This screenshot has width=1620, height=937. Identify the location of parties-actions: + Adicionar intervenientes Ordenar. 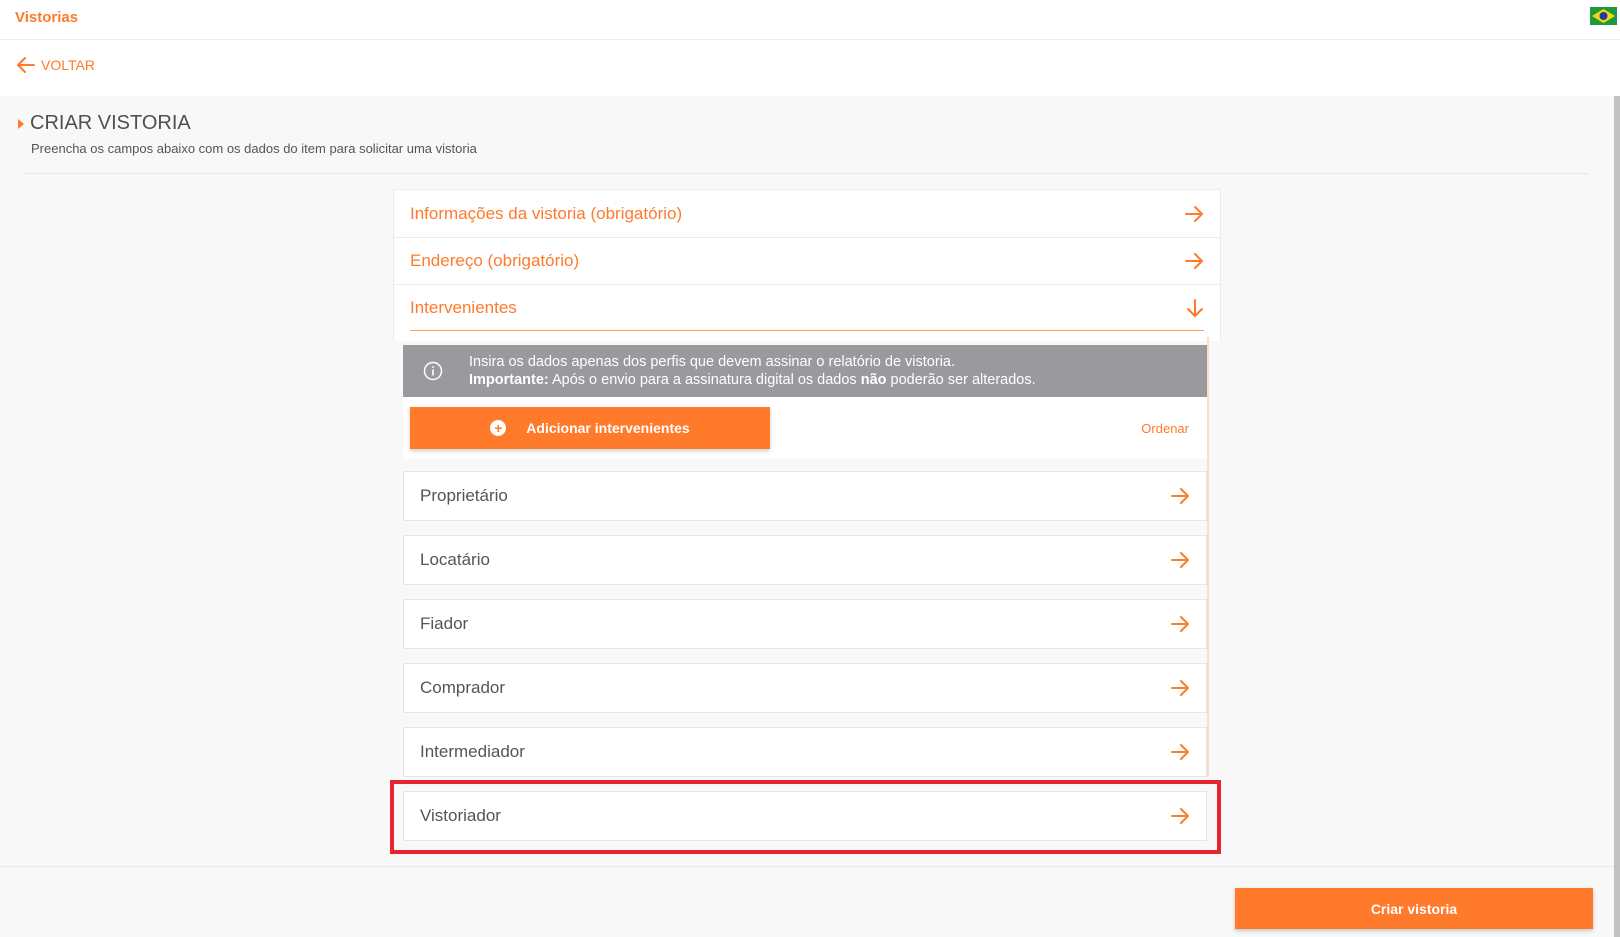
(805, 428).